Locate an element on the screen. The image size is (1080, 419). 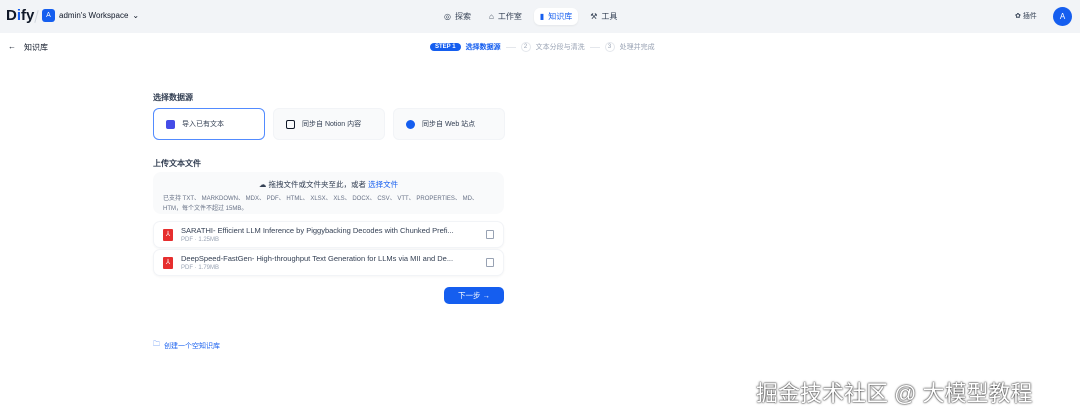
file-meta: PDF · 1.79MB is located at coordinates (200, 268).